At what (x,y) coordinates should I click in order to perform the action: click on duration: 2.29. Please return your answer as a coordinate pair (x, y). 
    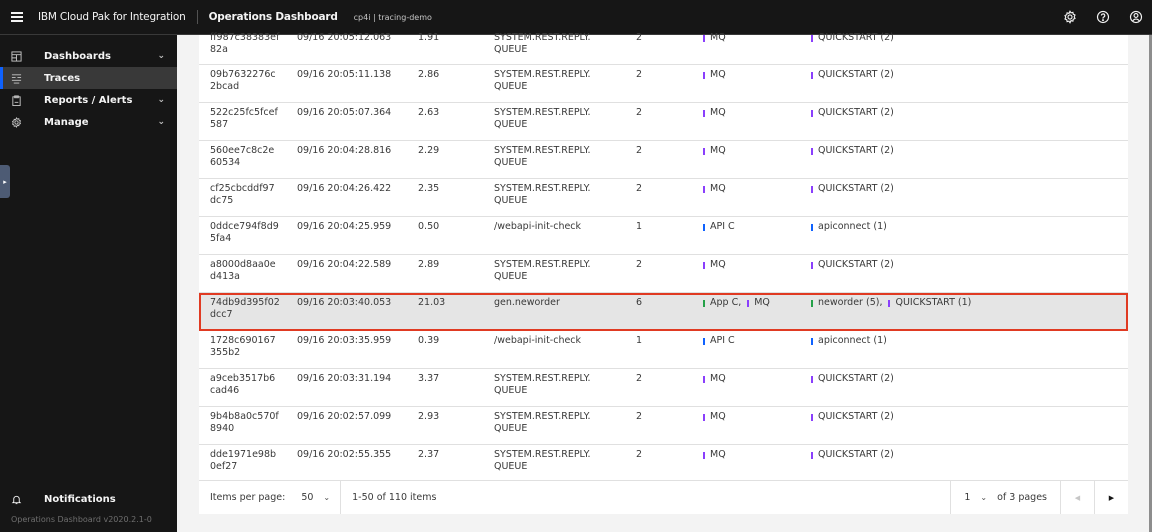
    Looking at the image, I should click on (429, 150).